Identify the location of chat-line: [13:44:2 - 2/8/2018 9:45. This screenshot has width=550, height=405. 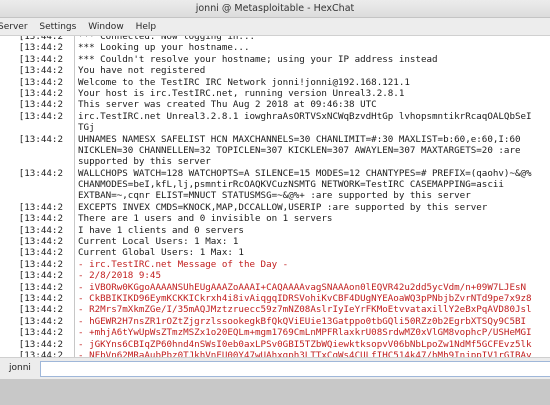
(275, 276).